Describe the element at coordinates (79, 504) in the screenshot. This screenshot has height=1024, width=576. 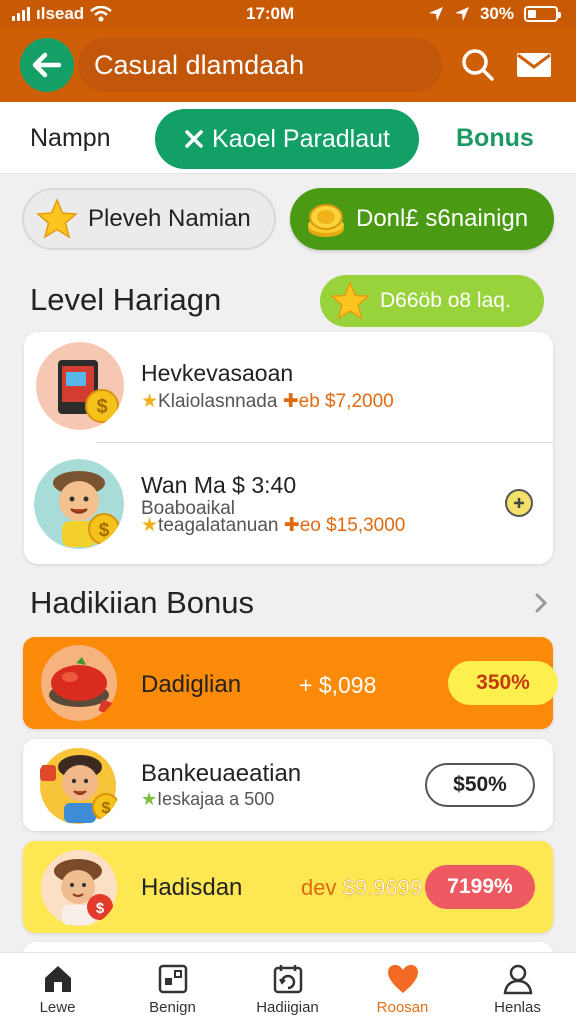
I see `child-avatar: $` at that location.